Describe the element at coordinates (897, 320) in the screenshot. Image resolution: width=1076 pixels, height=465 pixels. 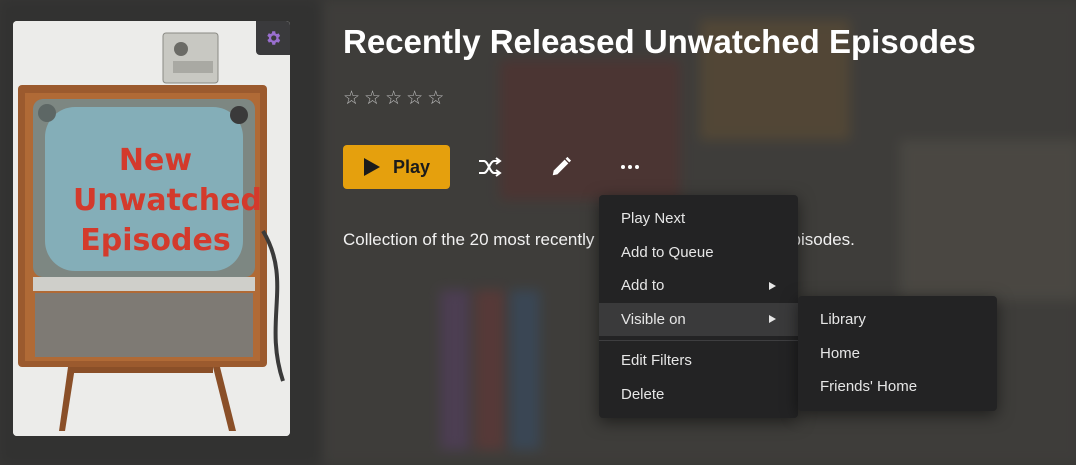
I see `submenu-item-library: Library` at that location.